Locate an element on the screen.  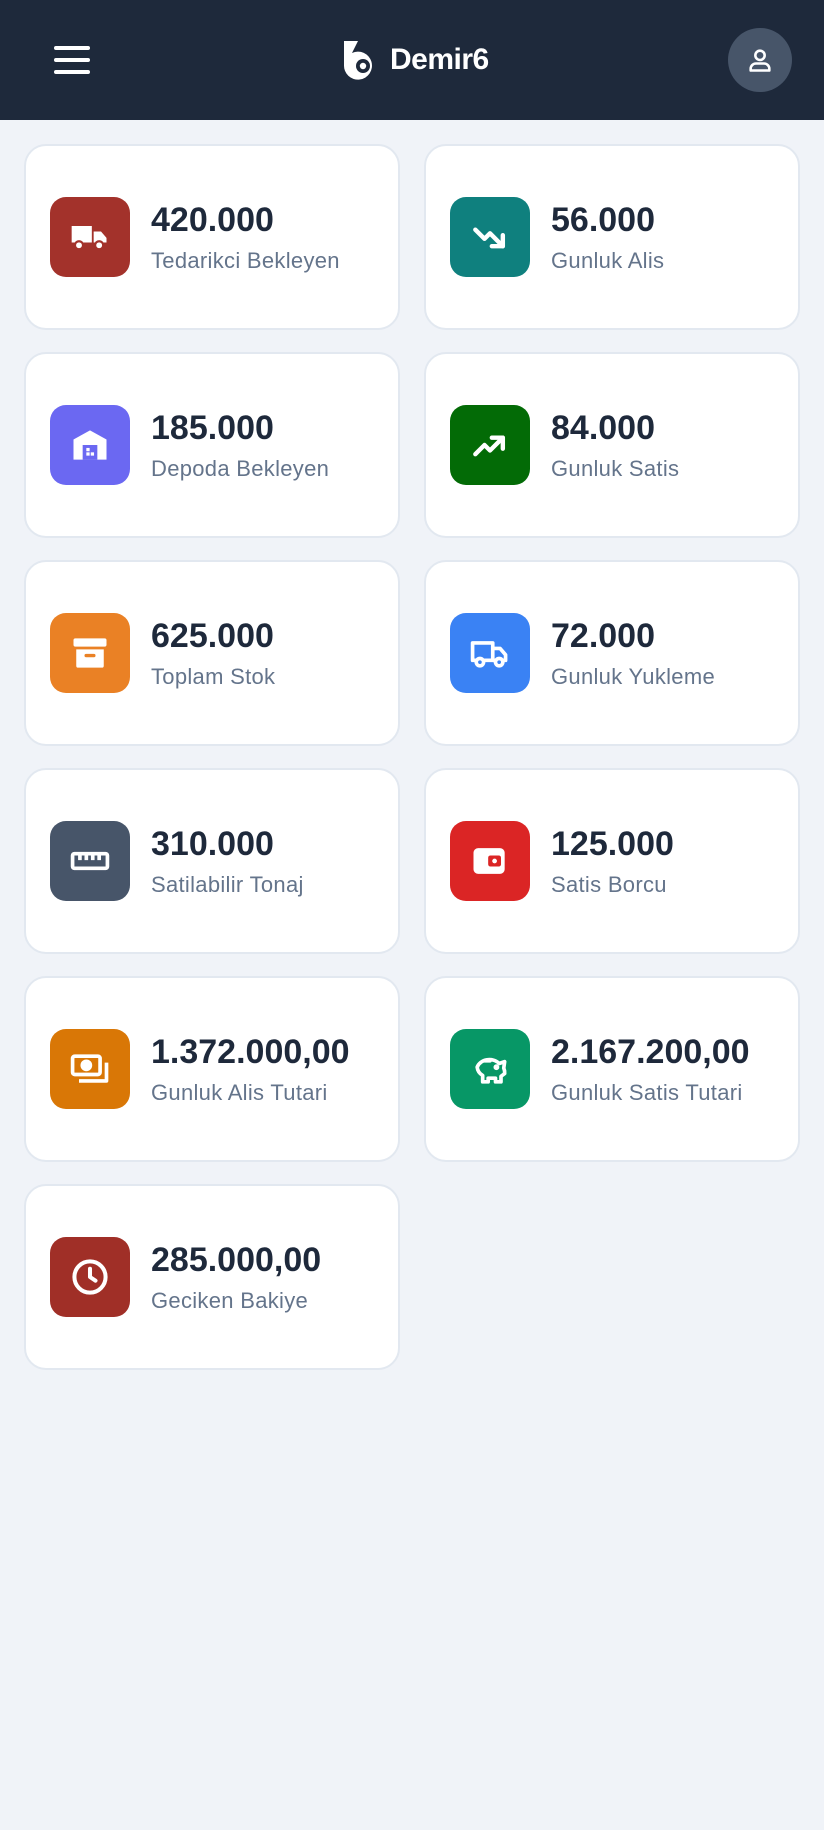
trending-up-icon is located at coordinates (489, 446).